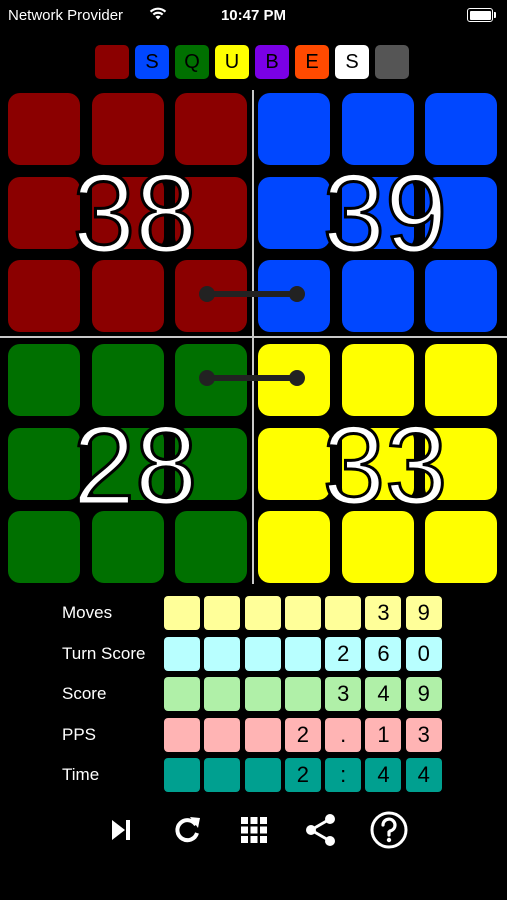 The image size is (507, 900). I want to click on help-button, so click(389, 830).